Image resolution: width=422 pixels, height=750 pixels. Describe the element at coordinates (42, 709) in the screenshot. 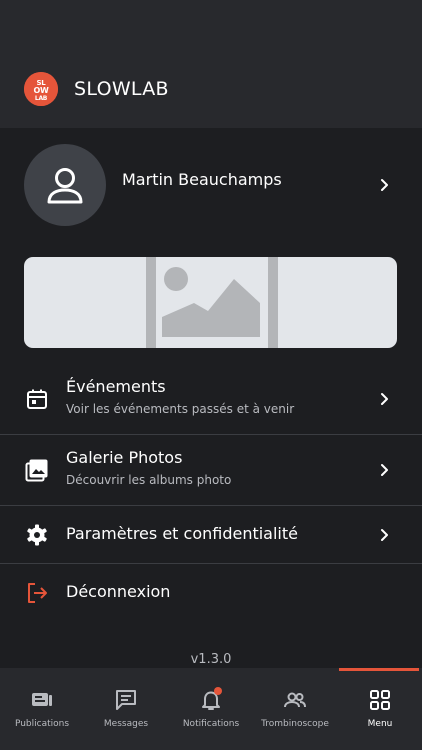

I see `tab-publications: Publications` at that location.